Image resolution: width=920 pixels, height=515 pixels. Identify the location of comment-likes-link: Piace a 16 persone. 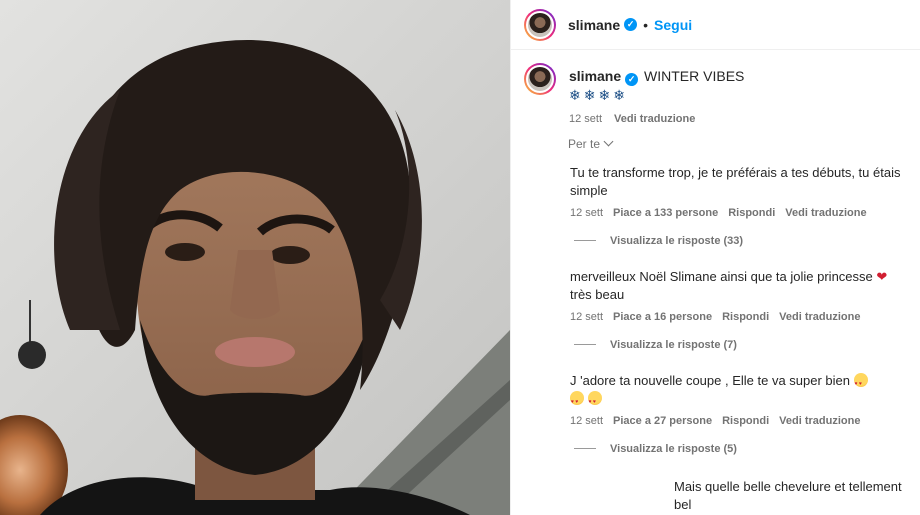
(662, 317).